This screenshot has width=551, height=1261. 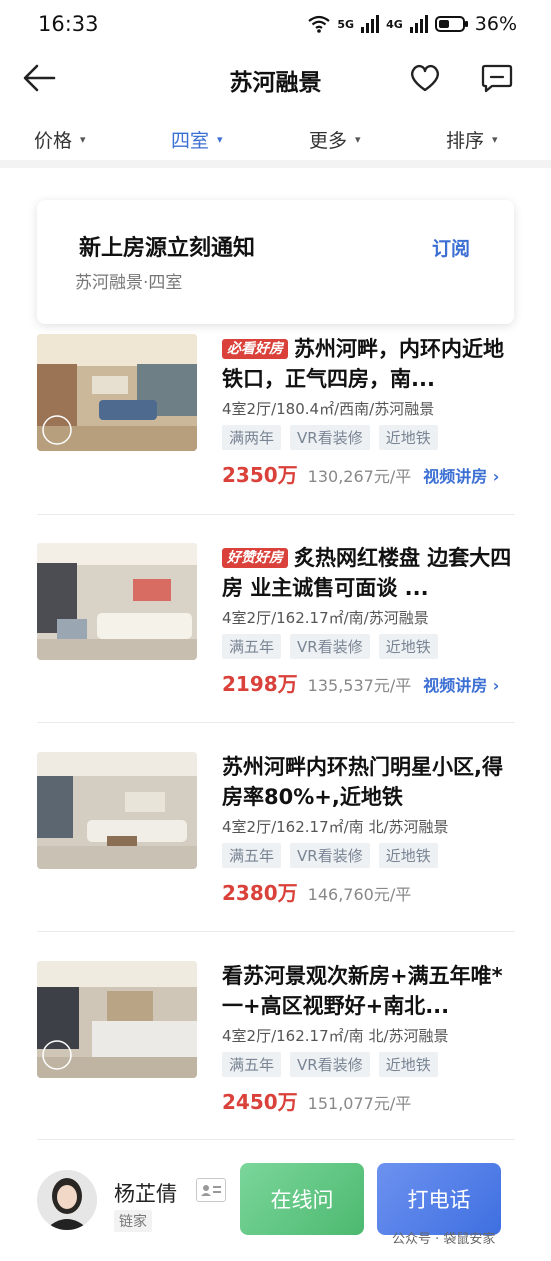 I want to click on subscribe-button: 订阅, so click(x=451, y=247).